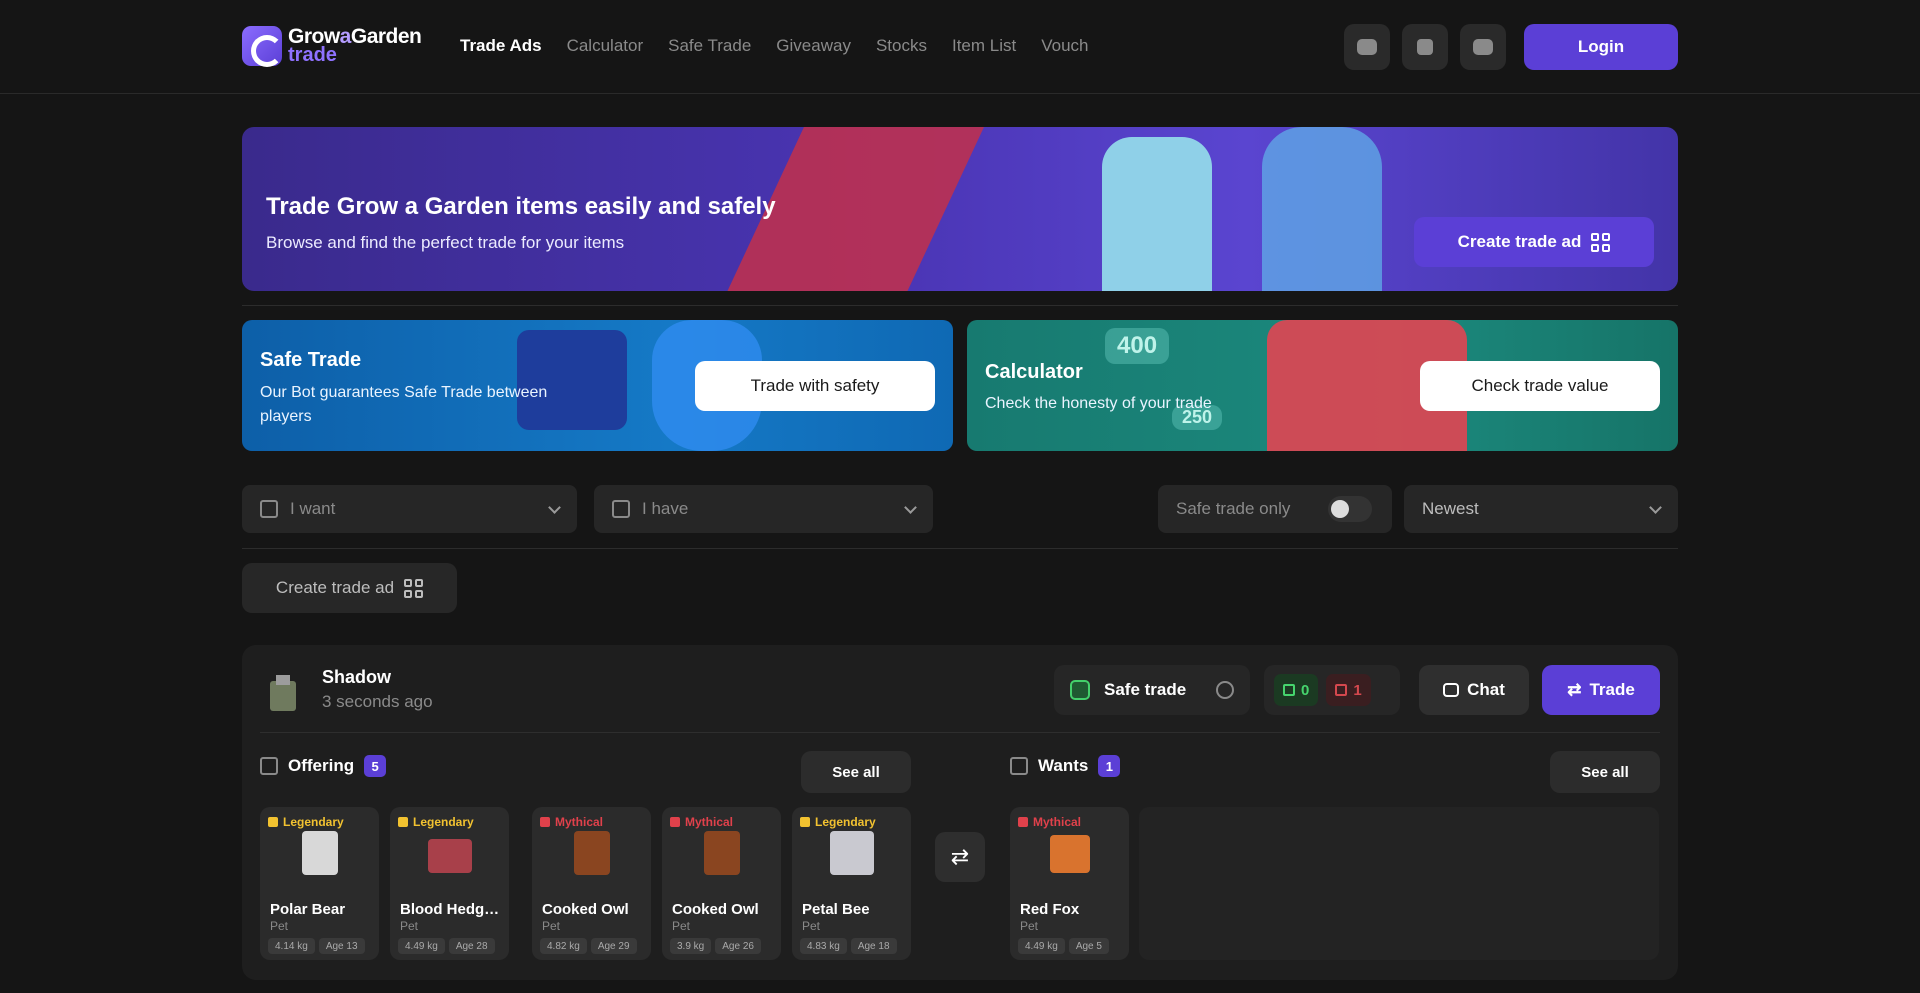 Image resolution: width=1920 pixels, height=993 pixels. Describe the element at coordinates (1601, 690) in the screenshot. I see `trade-button: ⇄ Trade` at that location.